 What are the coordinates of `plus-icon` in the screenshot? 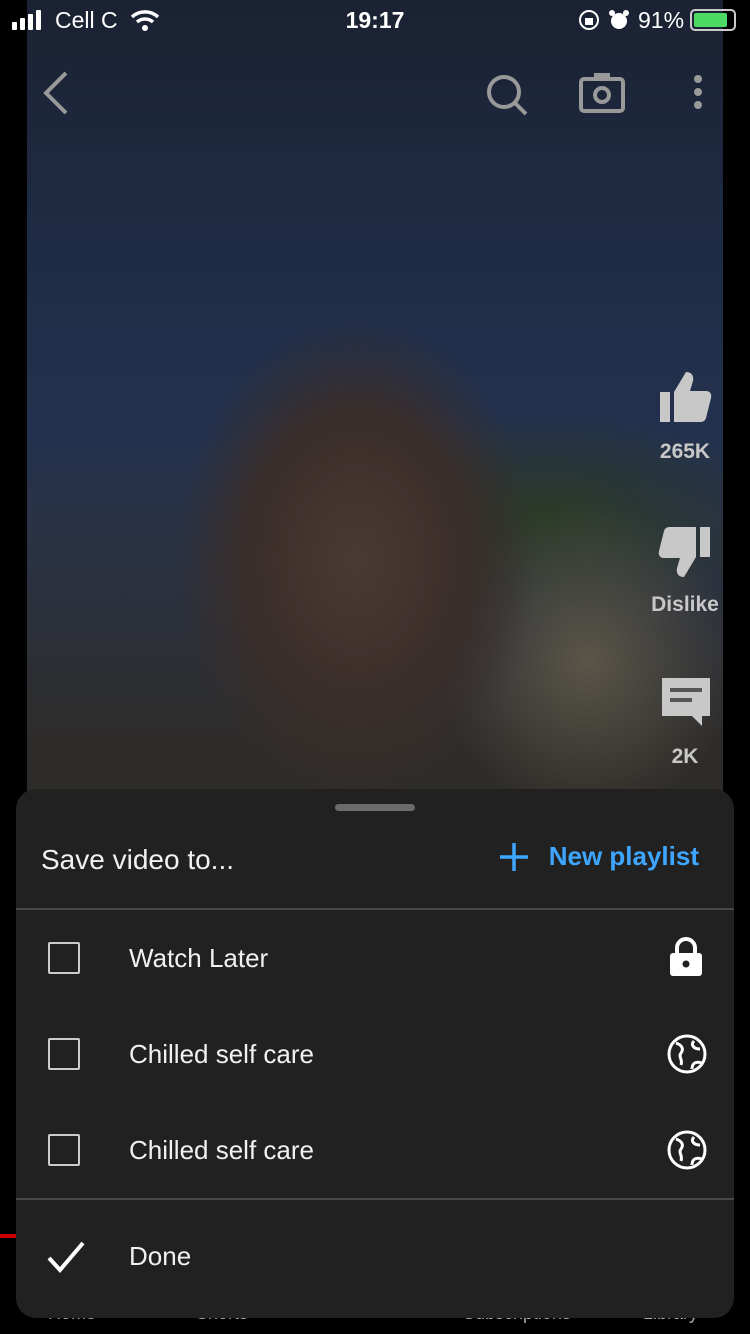 It's located at (513, 856).